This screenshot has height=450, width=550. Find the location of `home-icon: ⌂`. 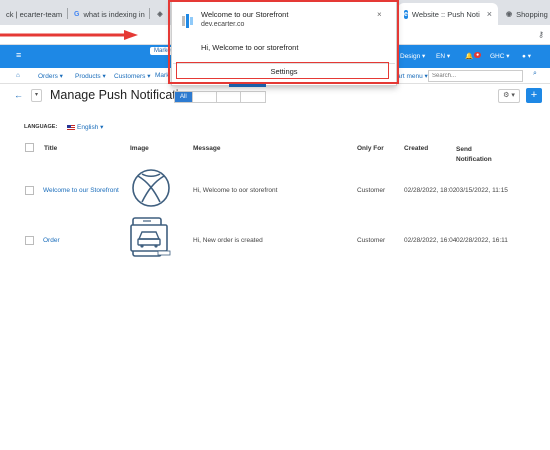

home-icon: ⌂ is located at coordinates (18, 75).